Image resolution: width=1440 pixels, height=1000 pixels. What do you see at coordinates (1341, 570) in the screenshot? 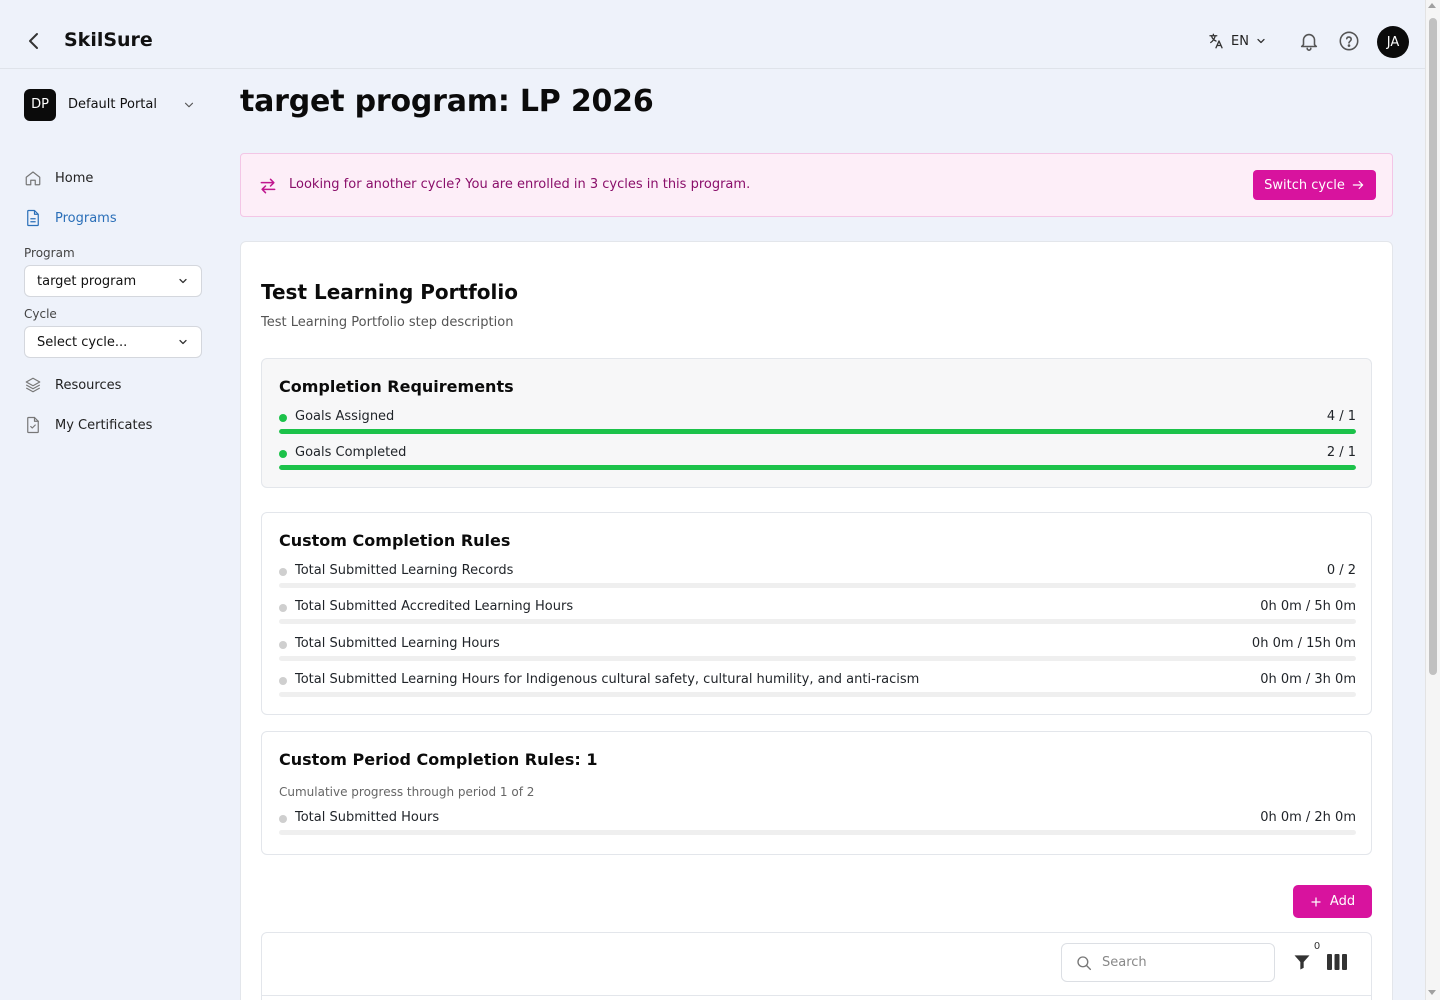
I see `requirement-value: 0 / 2` at bounding box center [1341, 570].